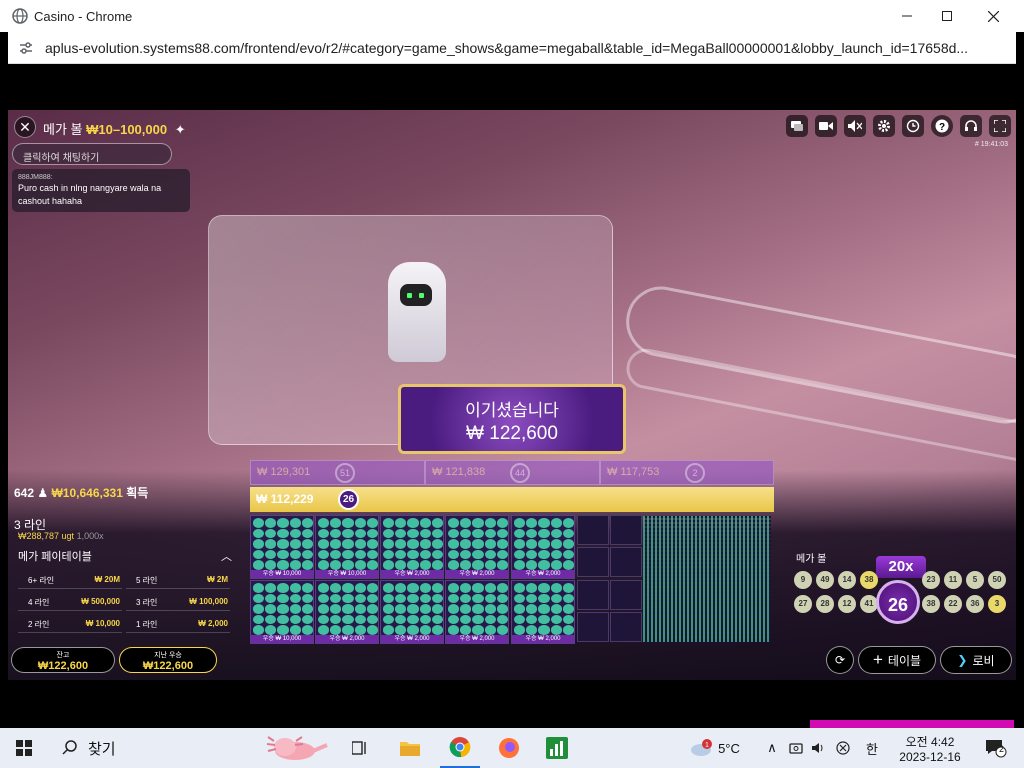  I want to click on pay-label: 4 라인, so click(39, 602).